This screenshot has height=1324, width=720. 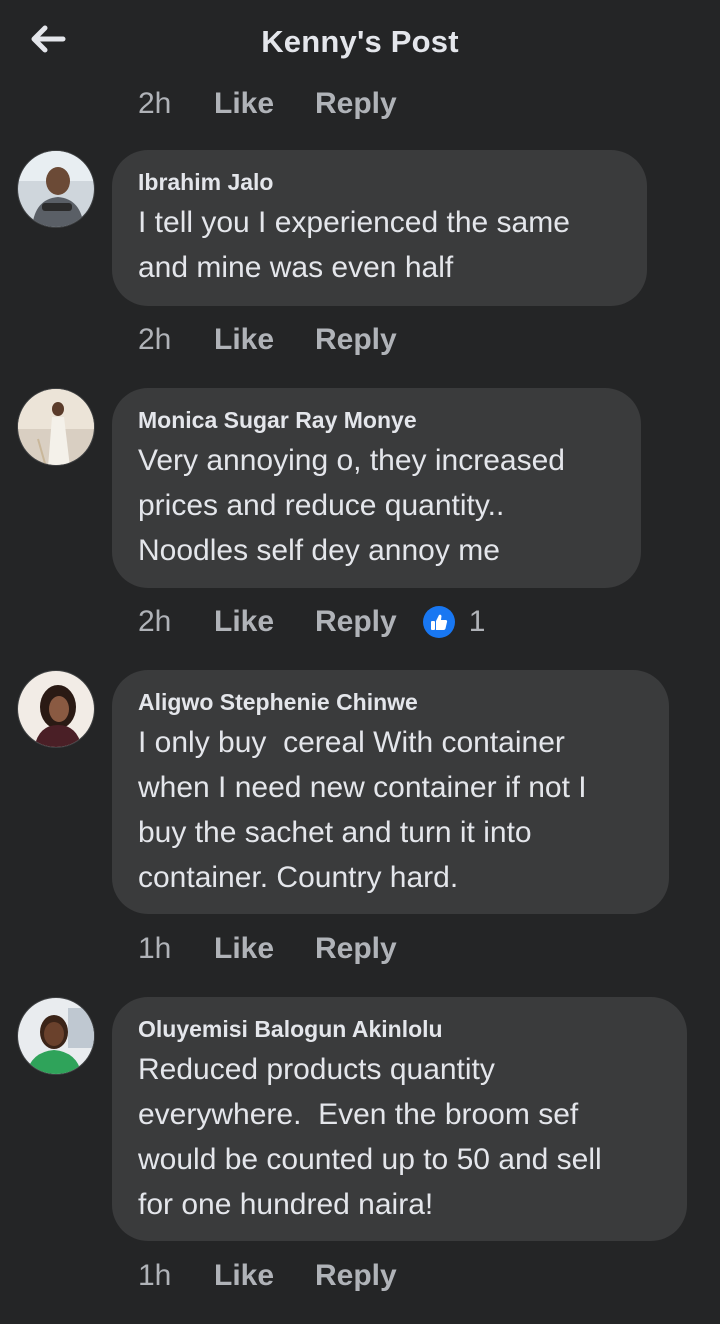 I want to click on reaction-count: 1, so click(x=477, y=621).